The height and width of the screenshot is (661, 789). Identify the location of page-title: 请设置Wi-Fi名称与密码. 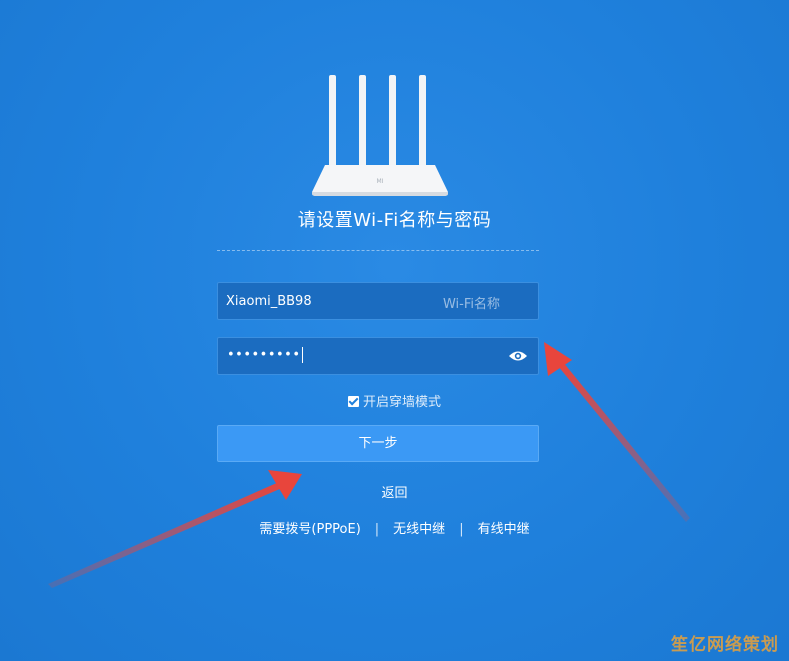
(394, 220).